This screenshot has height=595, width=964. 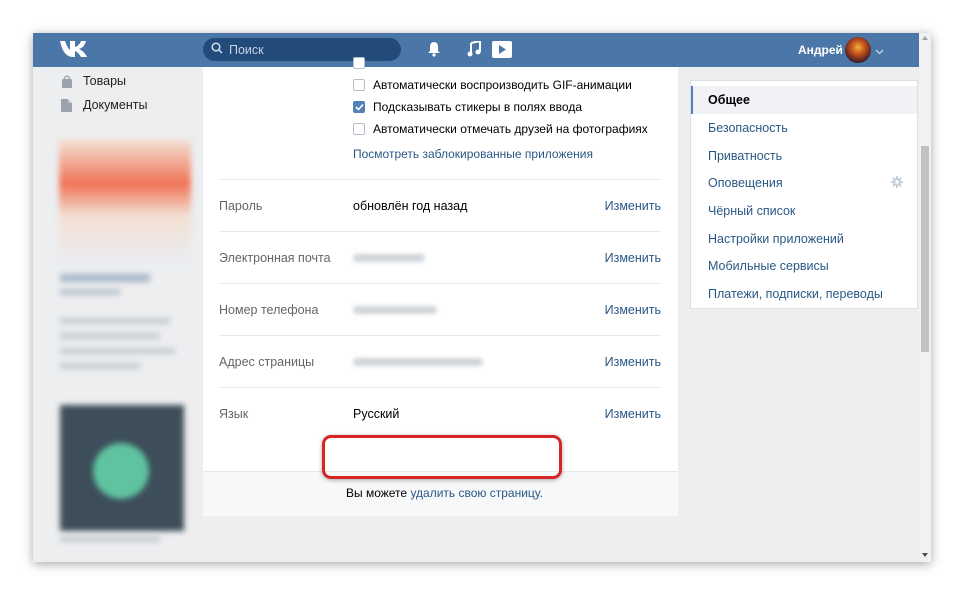 I want to click on scroll-down-icon, so click(x=925, y=555).